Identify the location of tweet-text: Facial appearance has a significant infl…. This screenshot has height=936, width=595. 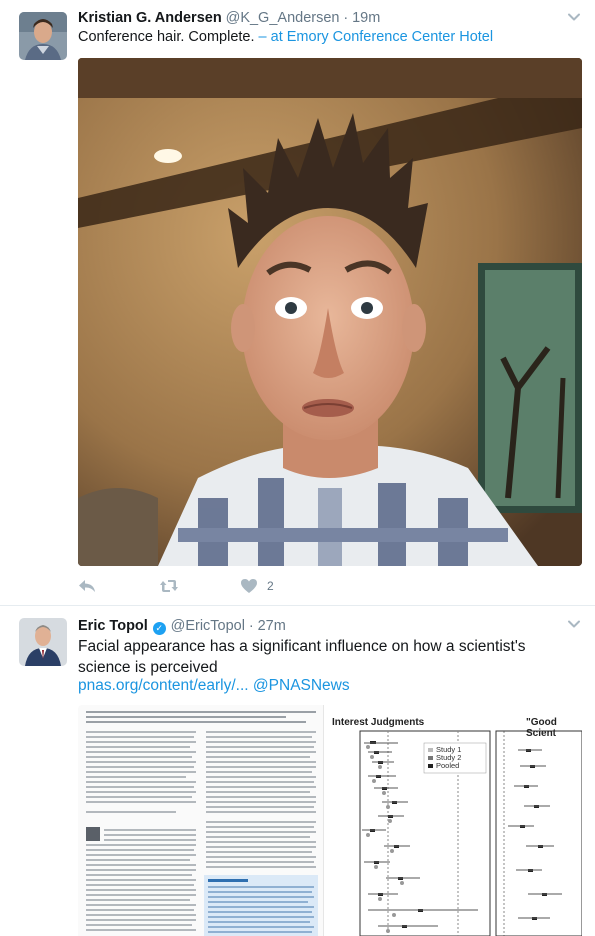
(302, 657).